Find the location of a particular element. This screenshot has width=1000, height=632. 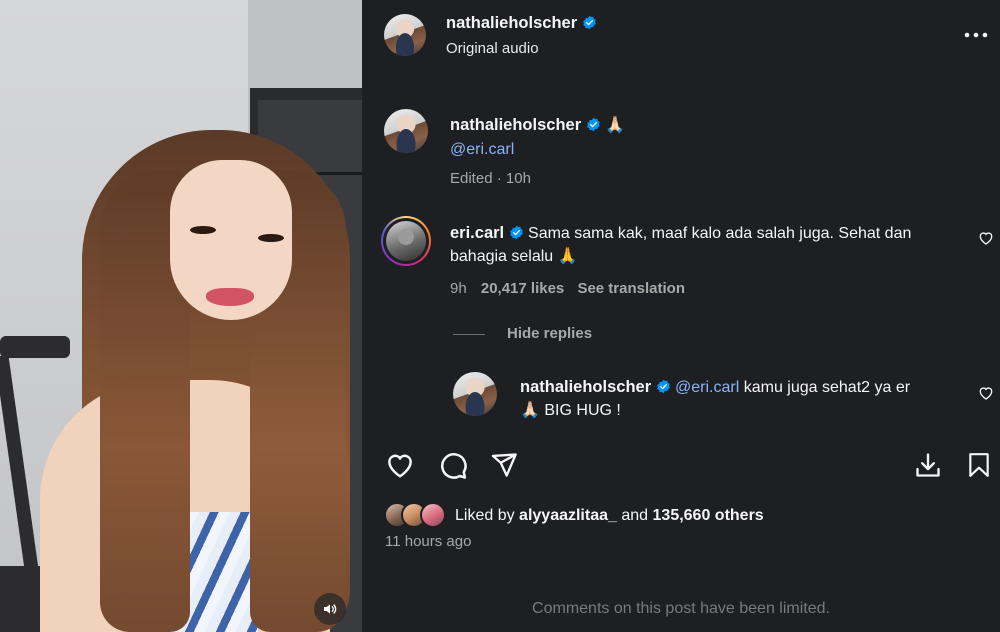

reply-emoji: 🙏🏻 is located at coordinates (530, 410).